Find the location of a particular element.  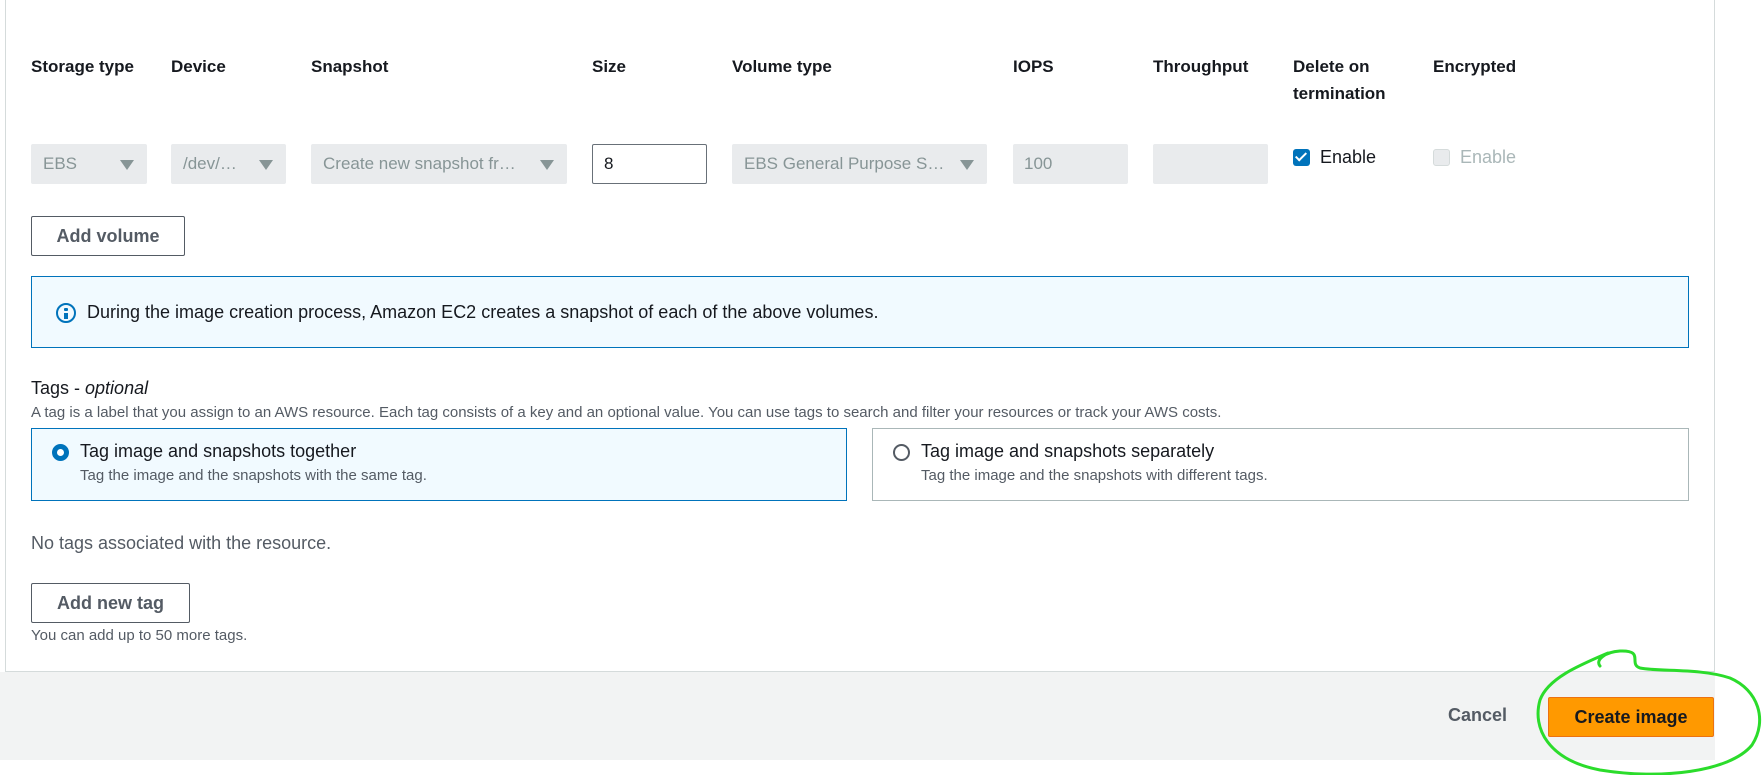

header-encrypted: Encrypted is located at coordinates (1475, 66).